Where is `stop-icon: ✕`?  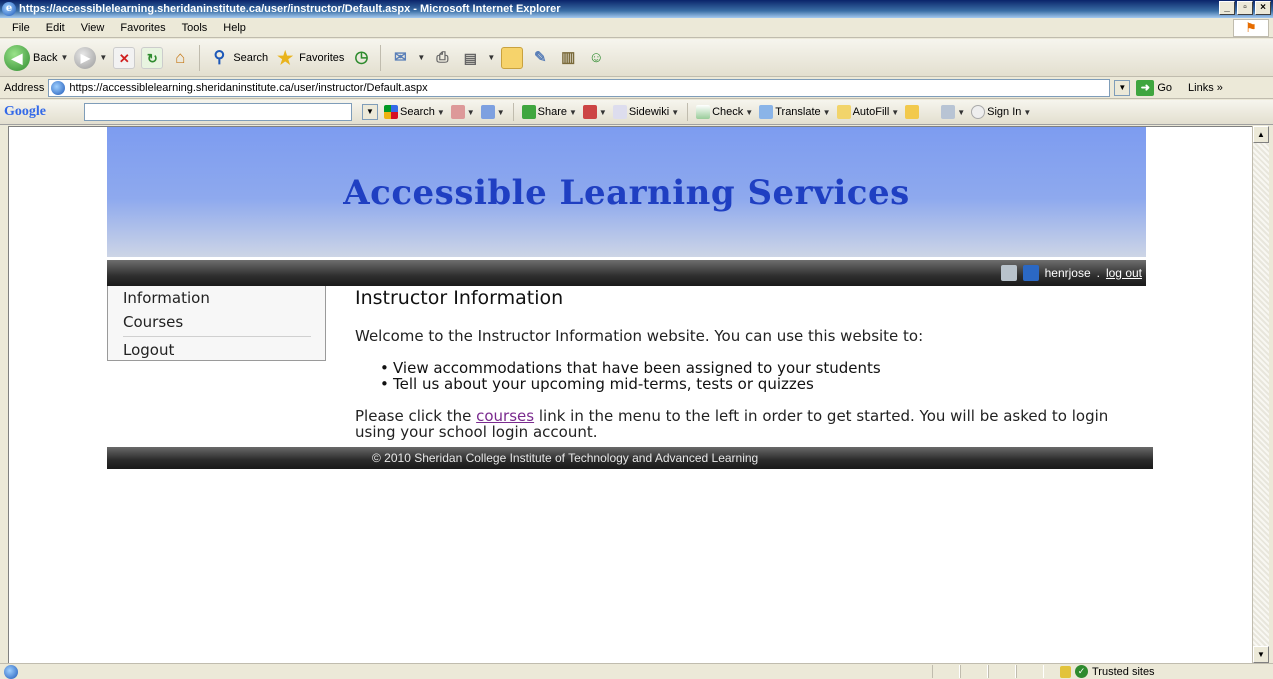
stop-icon: ✕ is located at coordinates (124, 57).